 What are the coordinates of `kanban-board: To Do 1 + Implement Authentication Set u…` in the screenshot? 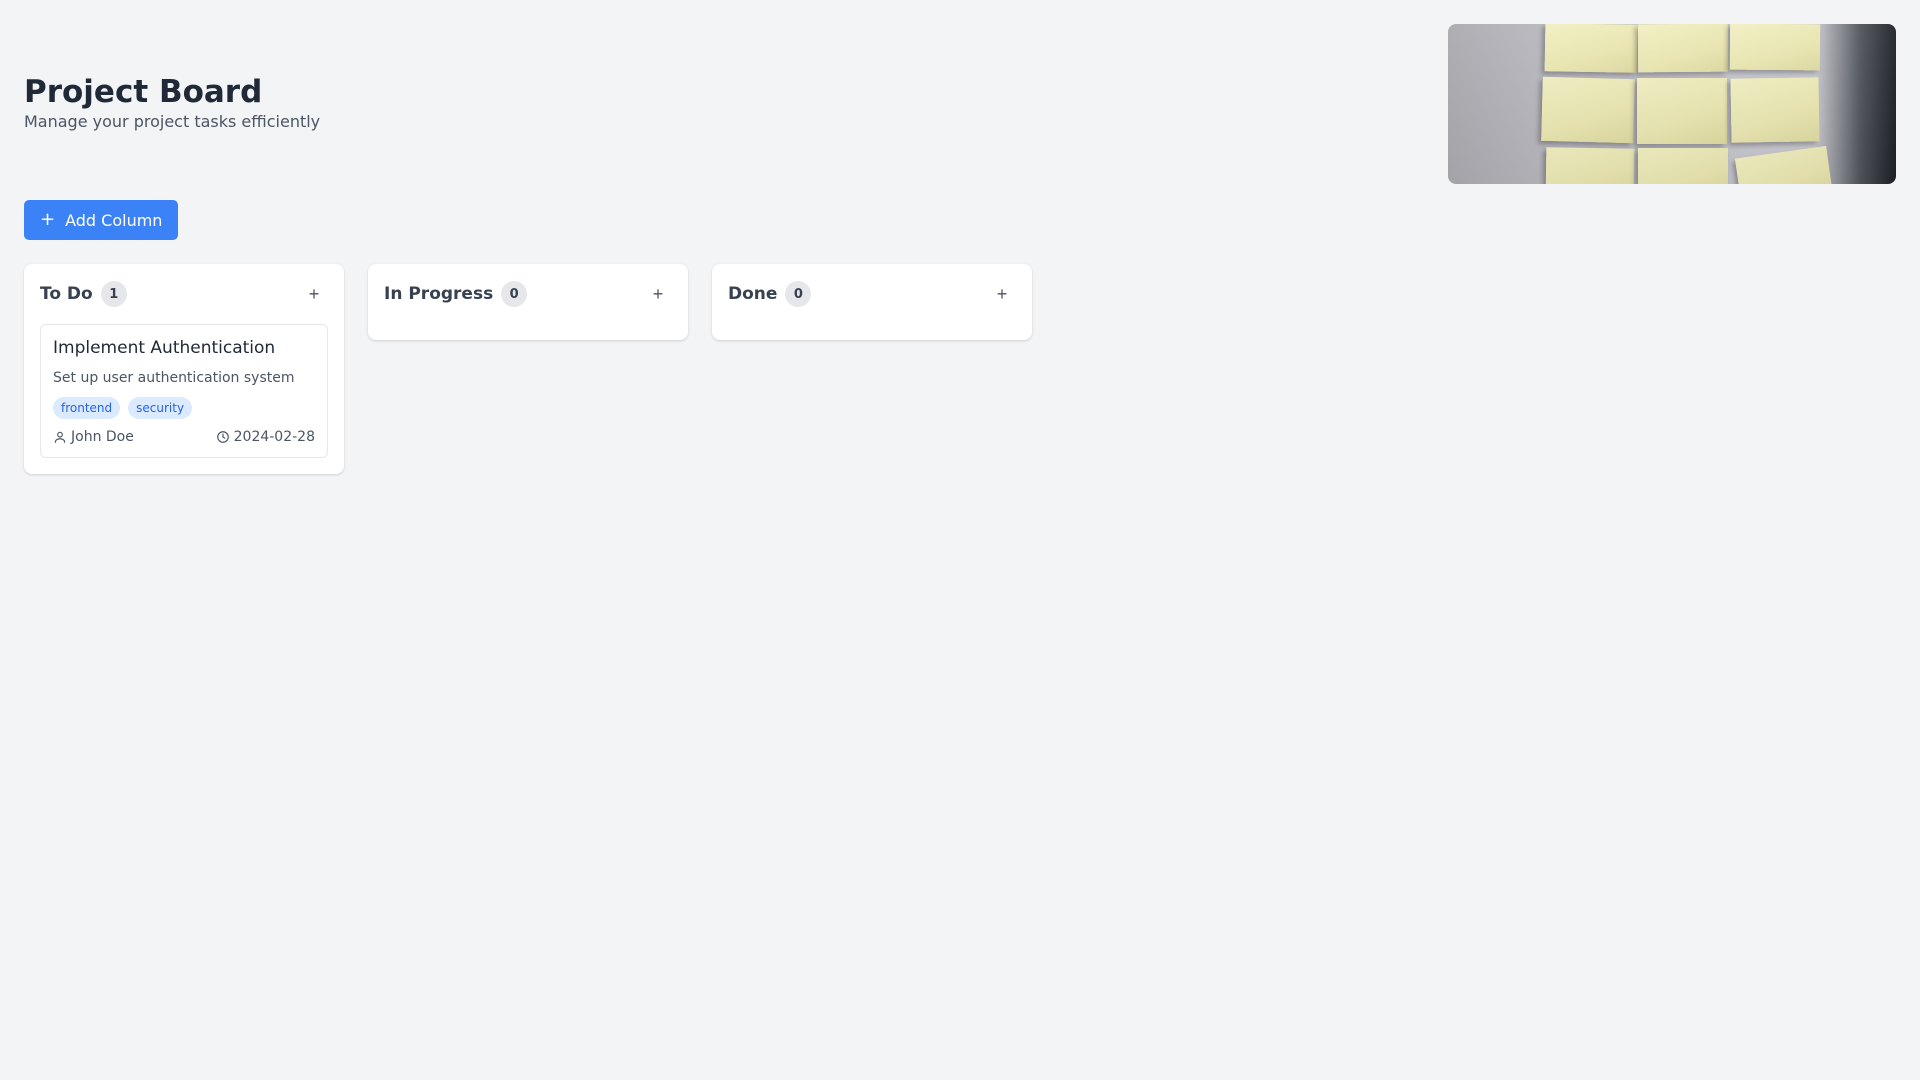 It's located at (528, 369).